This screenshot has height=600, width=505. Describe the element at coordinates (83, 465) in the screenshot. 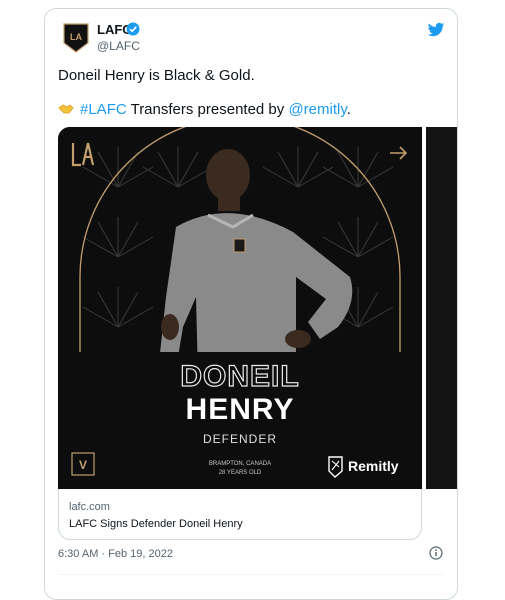

I see `v-badge-letter: V` at that location.